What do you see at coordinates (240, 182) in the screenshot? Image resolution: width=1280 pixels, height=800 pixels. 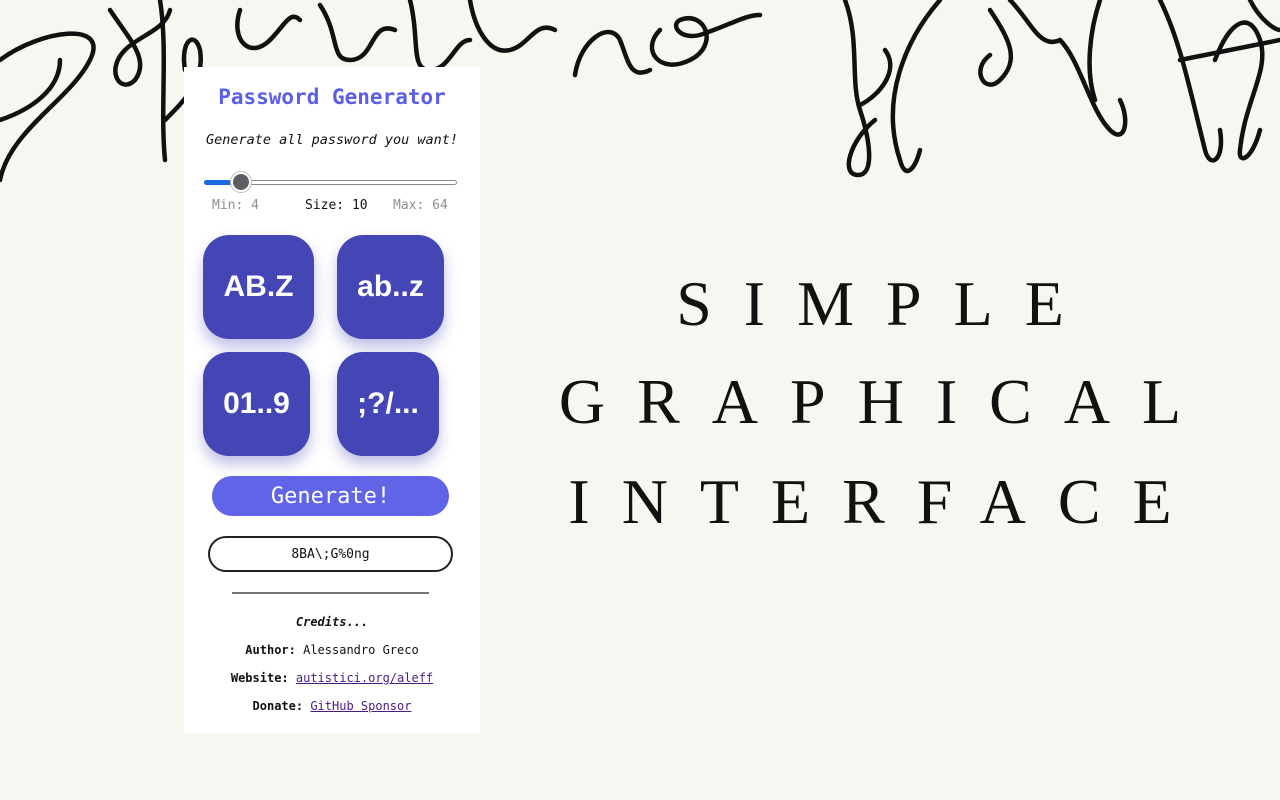 I see `size-slider-thumb` at bounding box center [240, 182].